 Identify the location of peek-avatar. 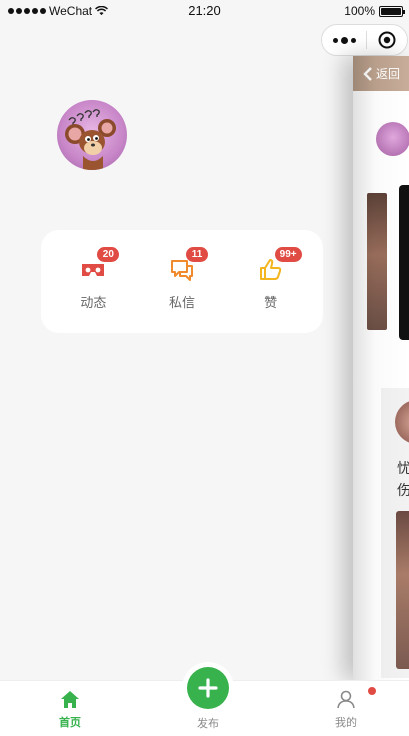
(392, 139).